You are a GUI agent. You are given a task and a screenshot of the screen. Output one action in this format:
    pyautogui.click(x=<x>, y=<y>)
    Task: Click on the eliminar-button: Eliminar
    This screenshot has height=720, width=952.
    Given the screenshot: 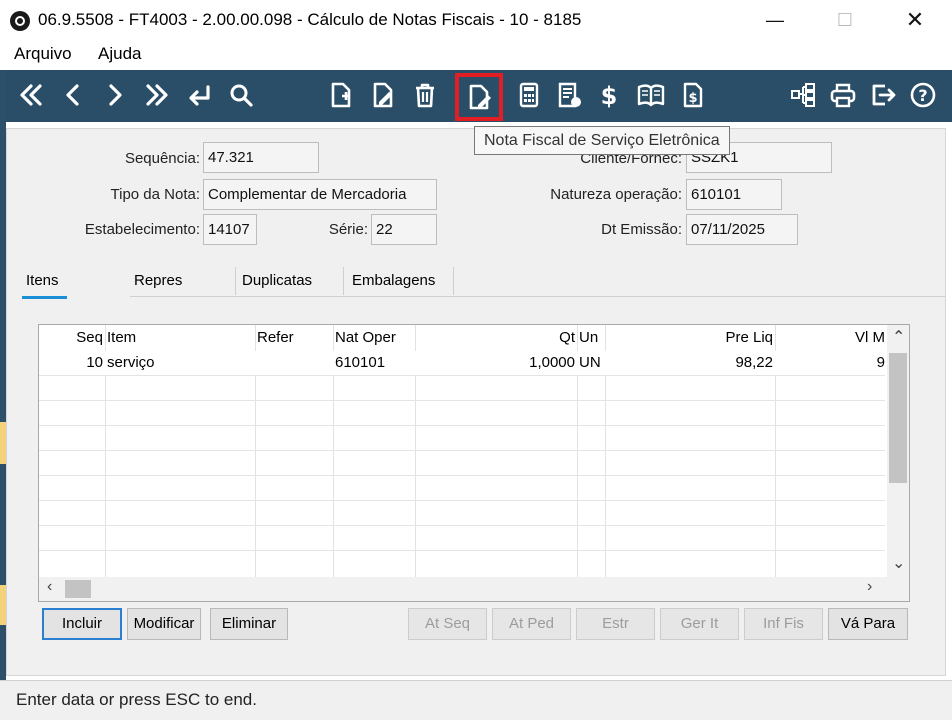 What is the action you would take?
    pyautogui.click(x=249, y=624)
    